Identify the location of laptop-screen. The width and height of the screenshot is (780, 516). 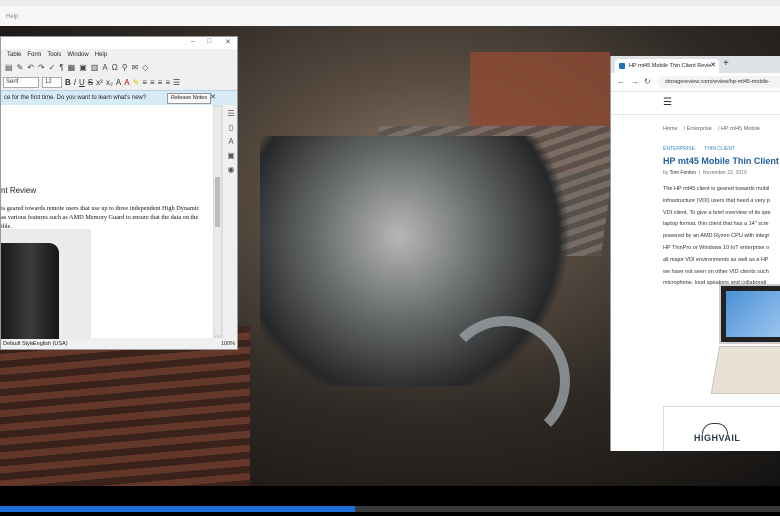
(749, 314).